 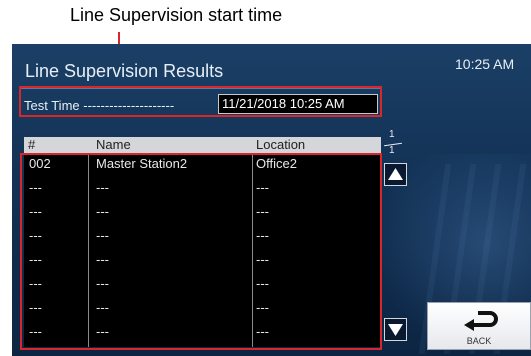 What do you see at coordinates (113, 144) in the screenshot?
I see `column-header-name: Name` at bounding box center [113, 144].